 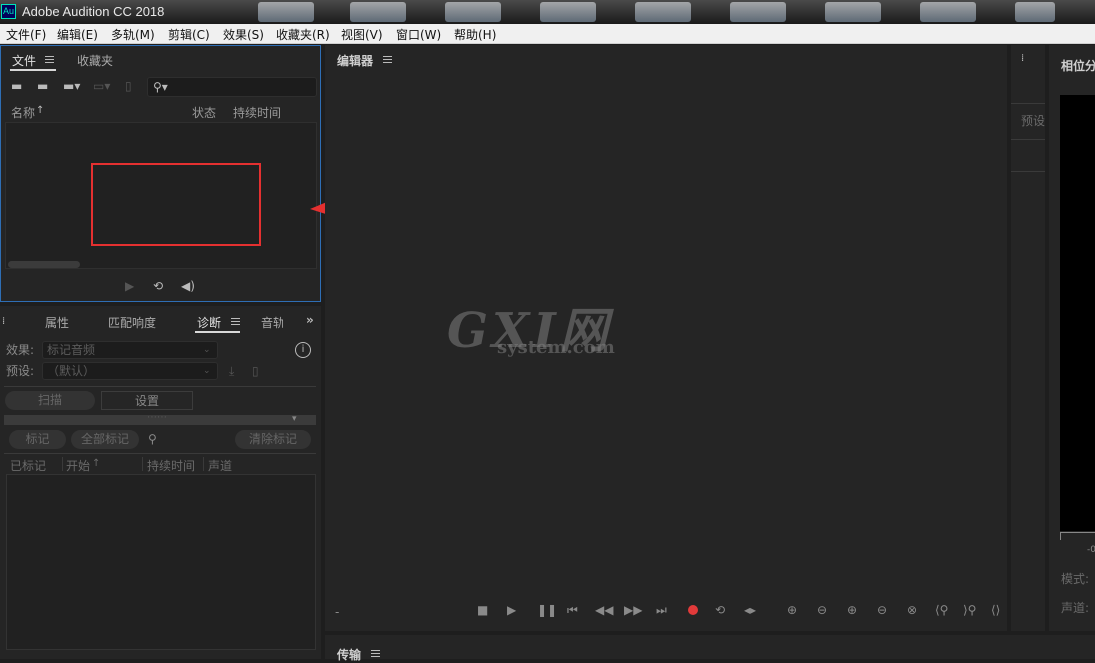 What do you see at coordinates (337, 612) in the screenshot?
I see `time-marker: -` at bounding box center [337, 612].